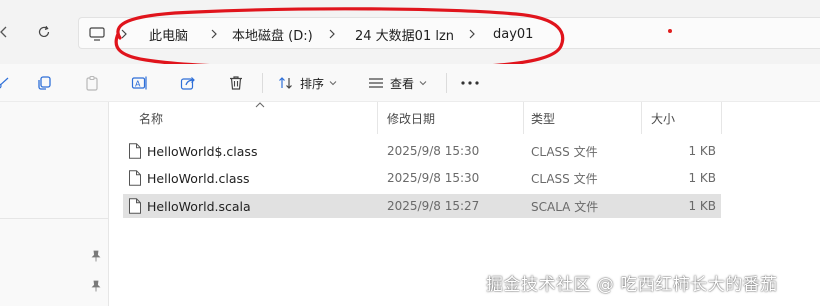 This screenshot has width=820, height=306. Describe the element at coordinates (168, 34) in the screenshot. I see `breadcrumb-this-pc: 此电脑` at that location.